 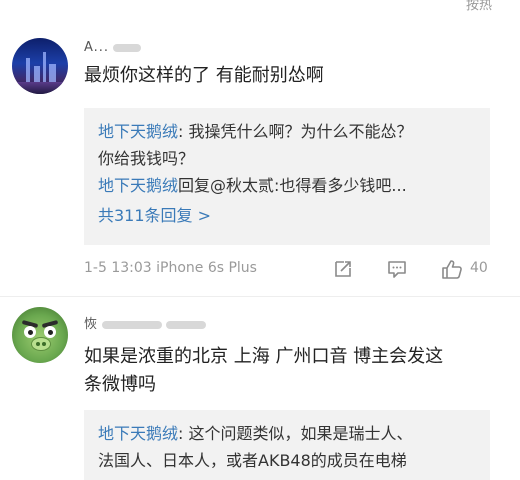 I want to click on top-right-clipped-text: 按热, so click(x=479, y=6).